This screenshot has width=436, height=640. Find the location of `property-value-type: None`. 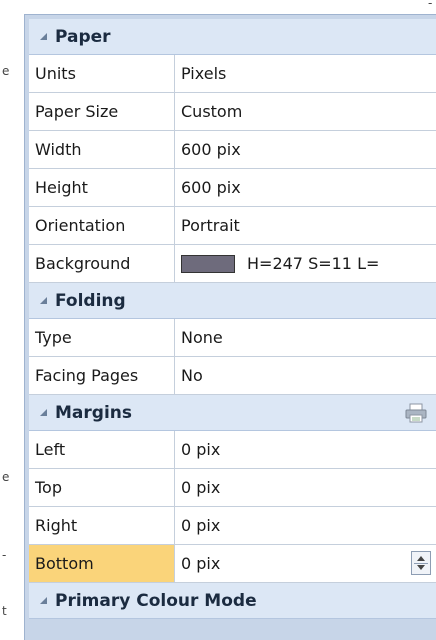

property-value-type: None is located at coordinates (305, 337).